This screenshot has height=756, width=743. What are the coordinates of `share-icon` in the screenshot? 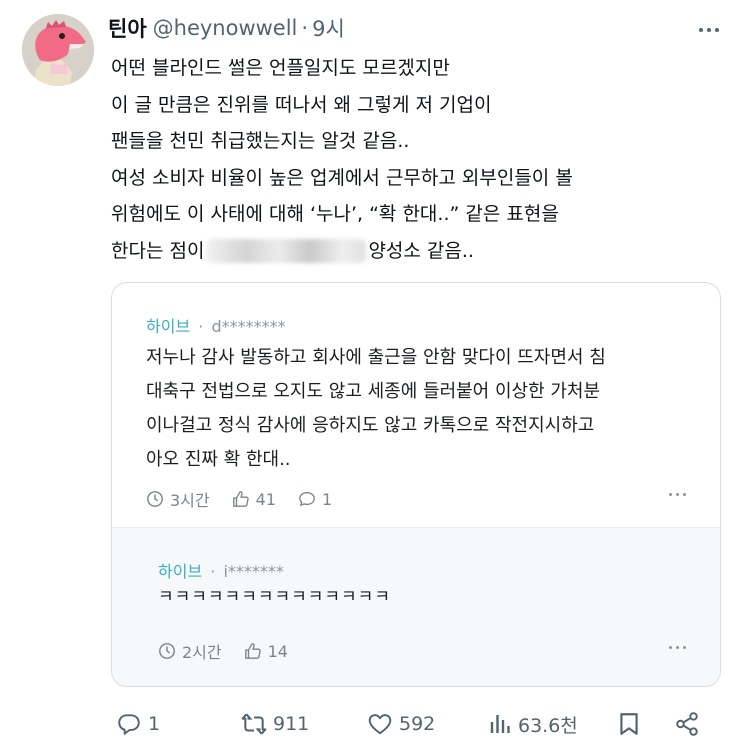 It's located at (687, 724).